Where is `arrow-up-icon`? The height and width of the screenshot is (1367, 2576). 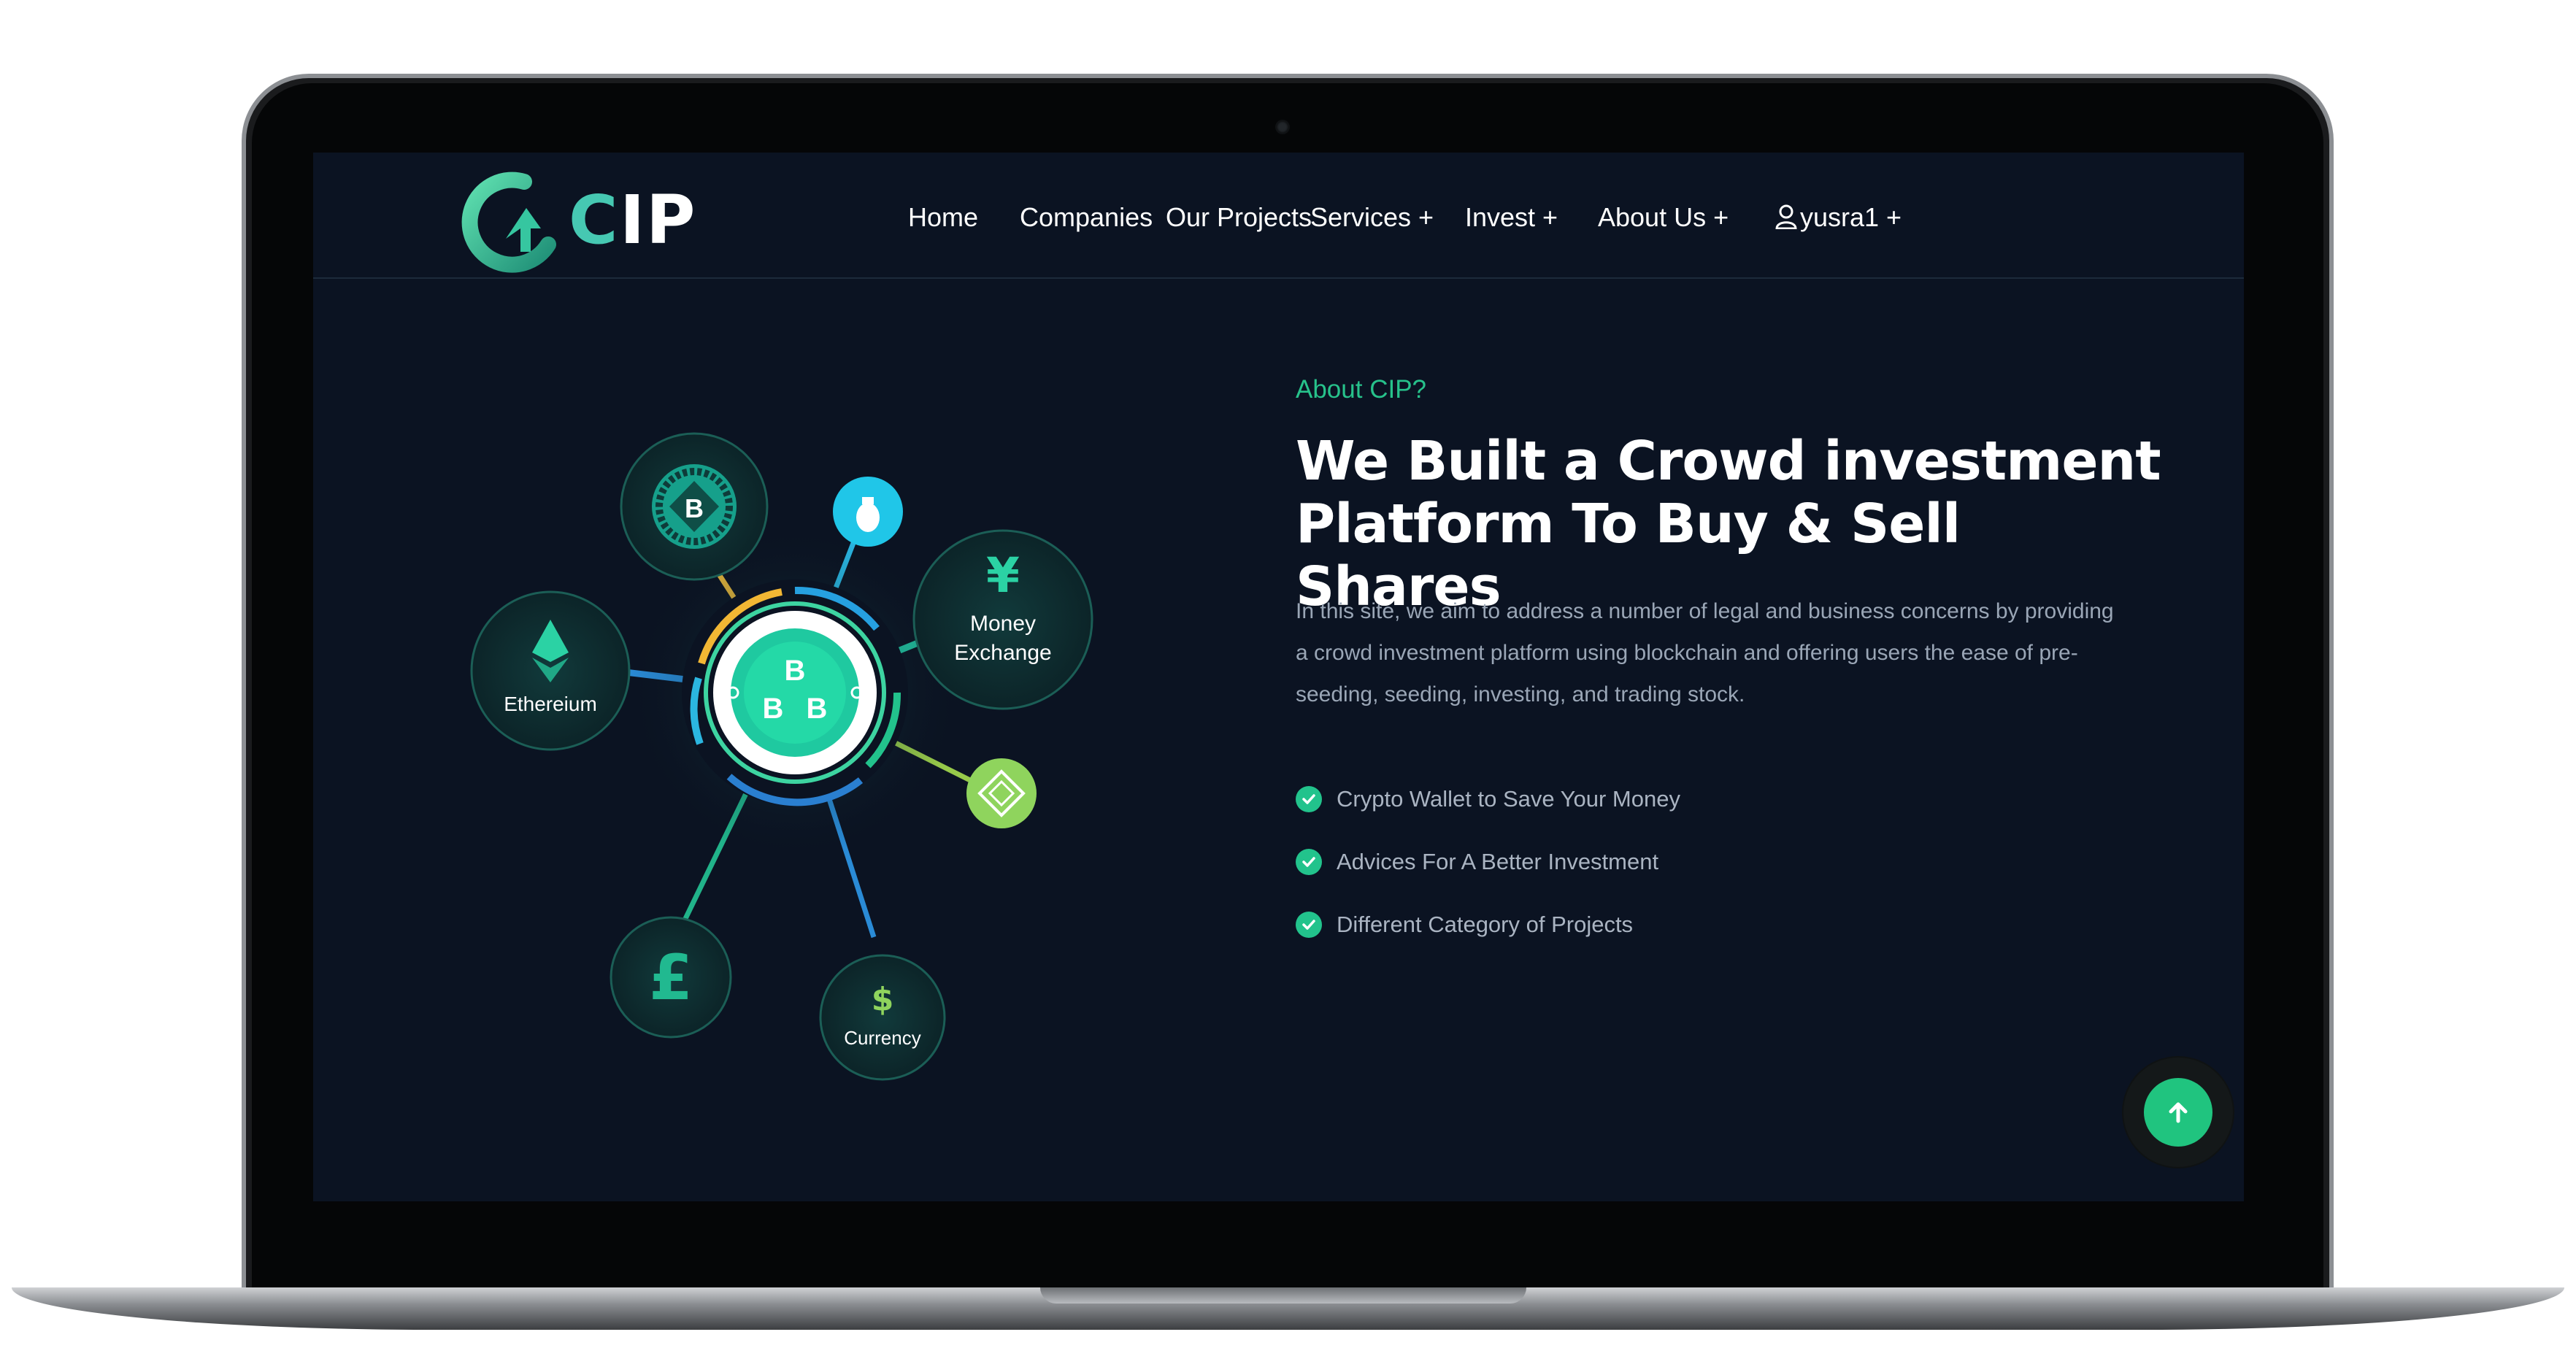
arrow-up-icon is located at coordinates (2178, 1112).